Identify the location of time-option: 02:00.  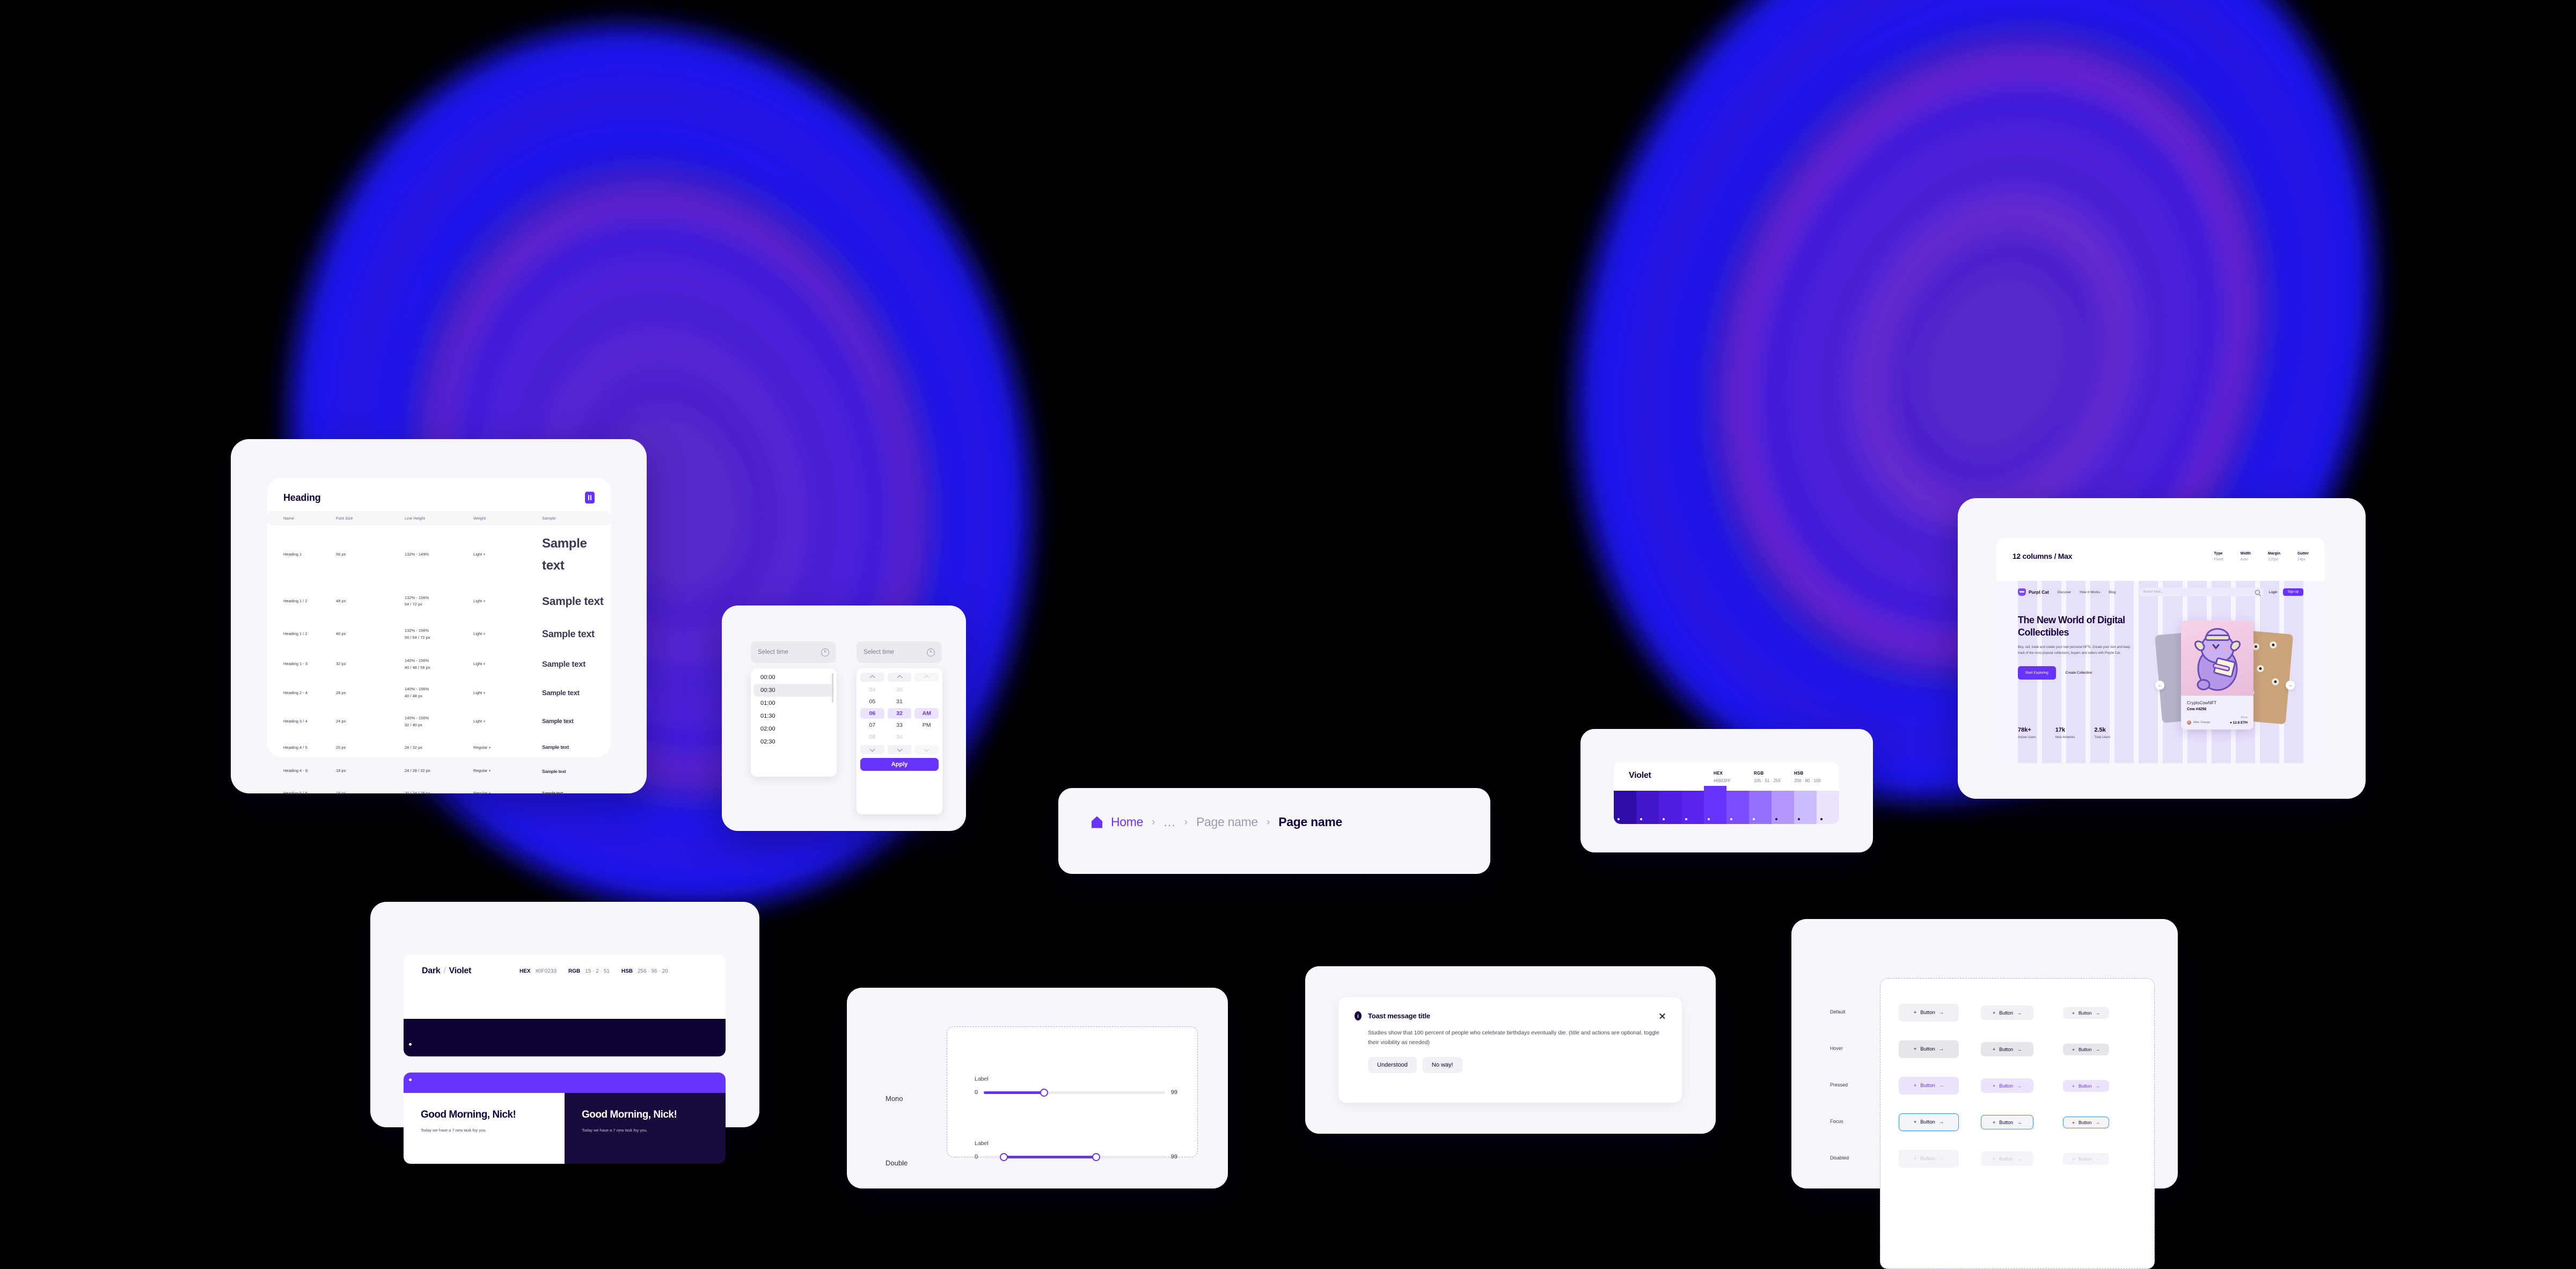
(793, 729).